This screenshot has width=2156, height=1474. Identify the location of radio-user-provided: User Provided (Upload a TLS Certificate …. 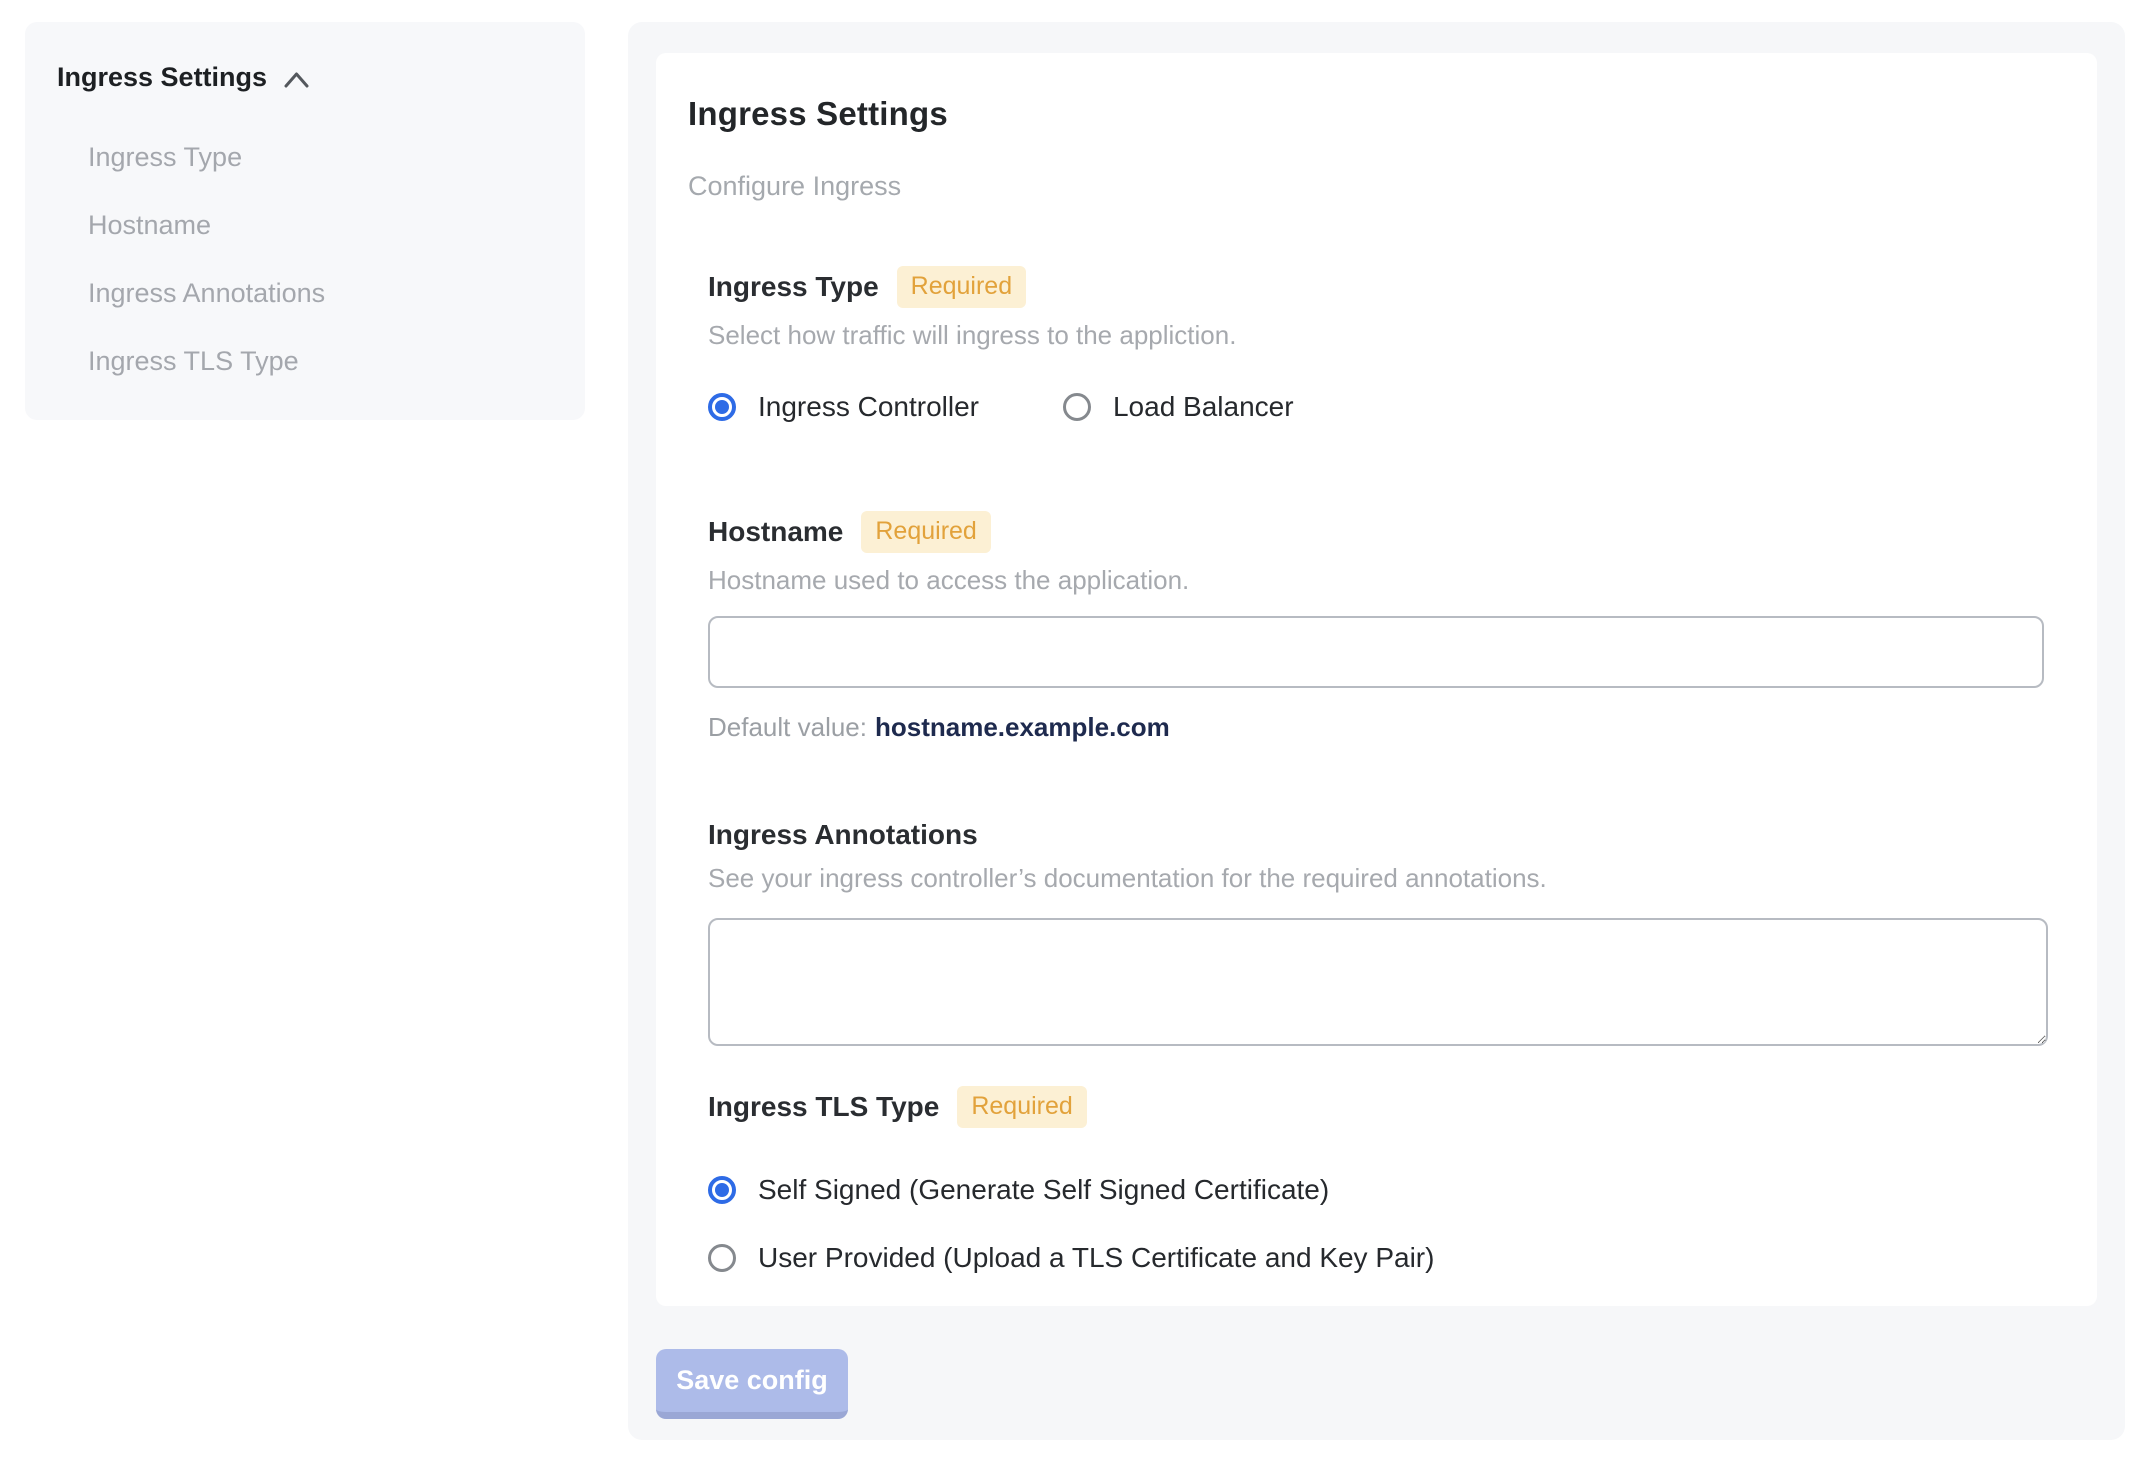
(1378, 1258).